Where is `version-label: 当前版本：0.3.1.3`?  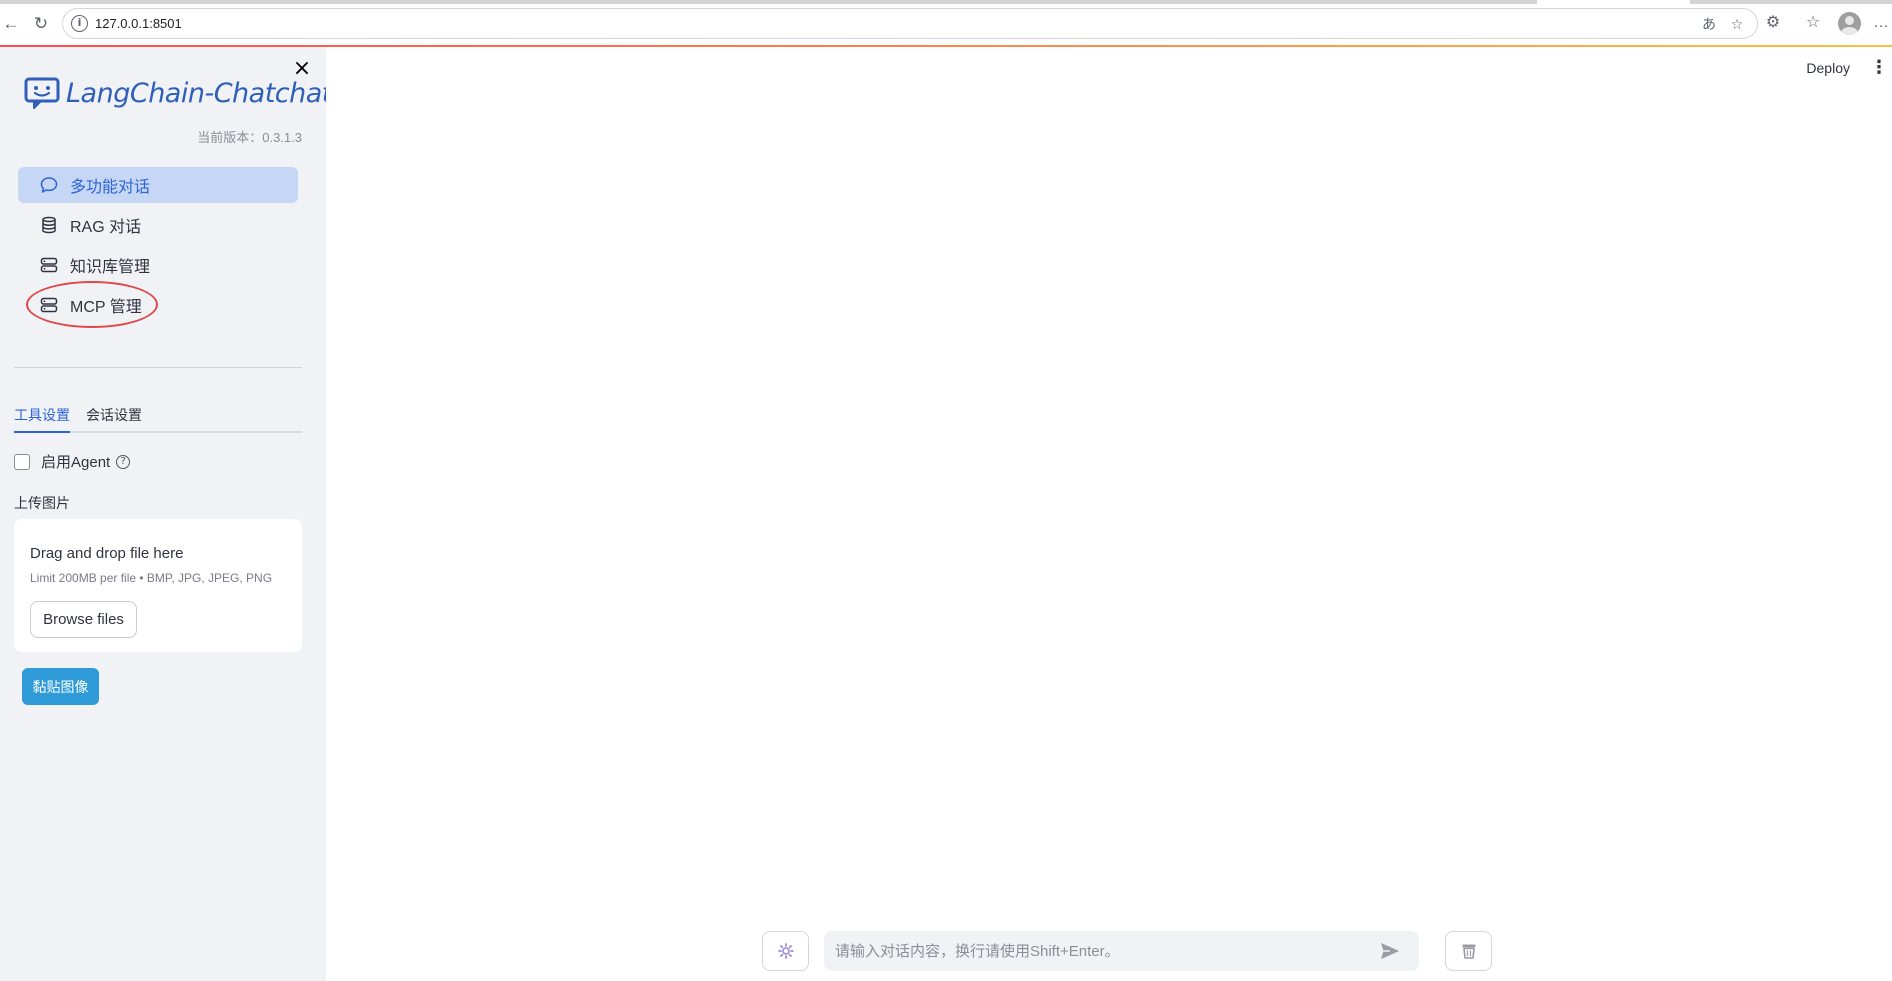 version-label: 当前版本：0.3.1.3 is located at coordinates (249, 137).